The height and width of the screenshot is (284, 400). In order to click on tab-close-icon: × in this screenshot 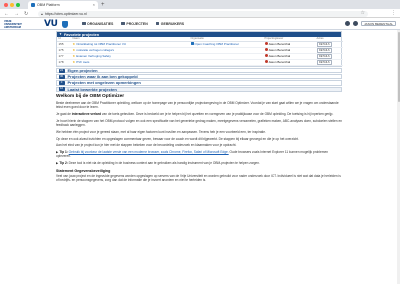, I will do `click(94, 5)`.